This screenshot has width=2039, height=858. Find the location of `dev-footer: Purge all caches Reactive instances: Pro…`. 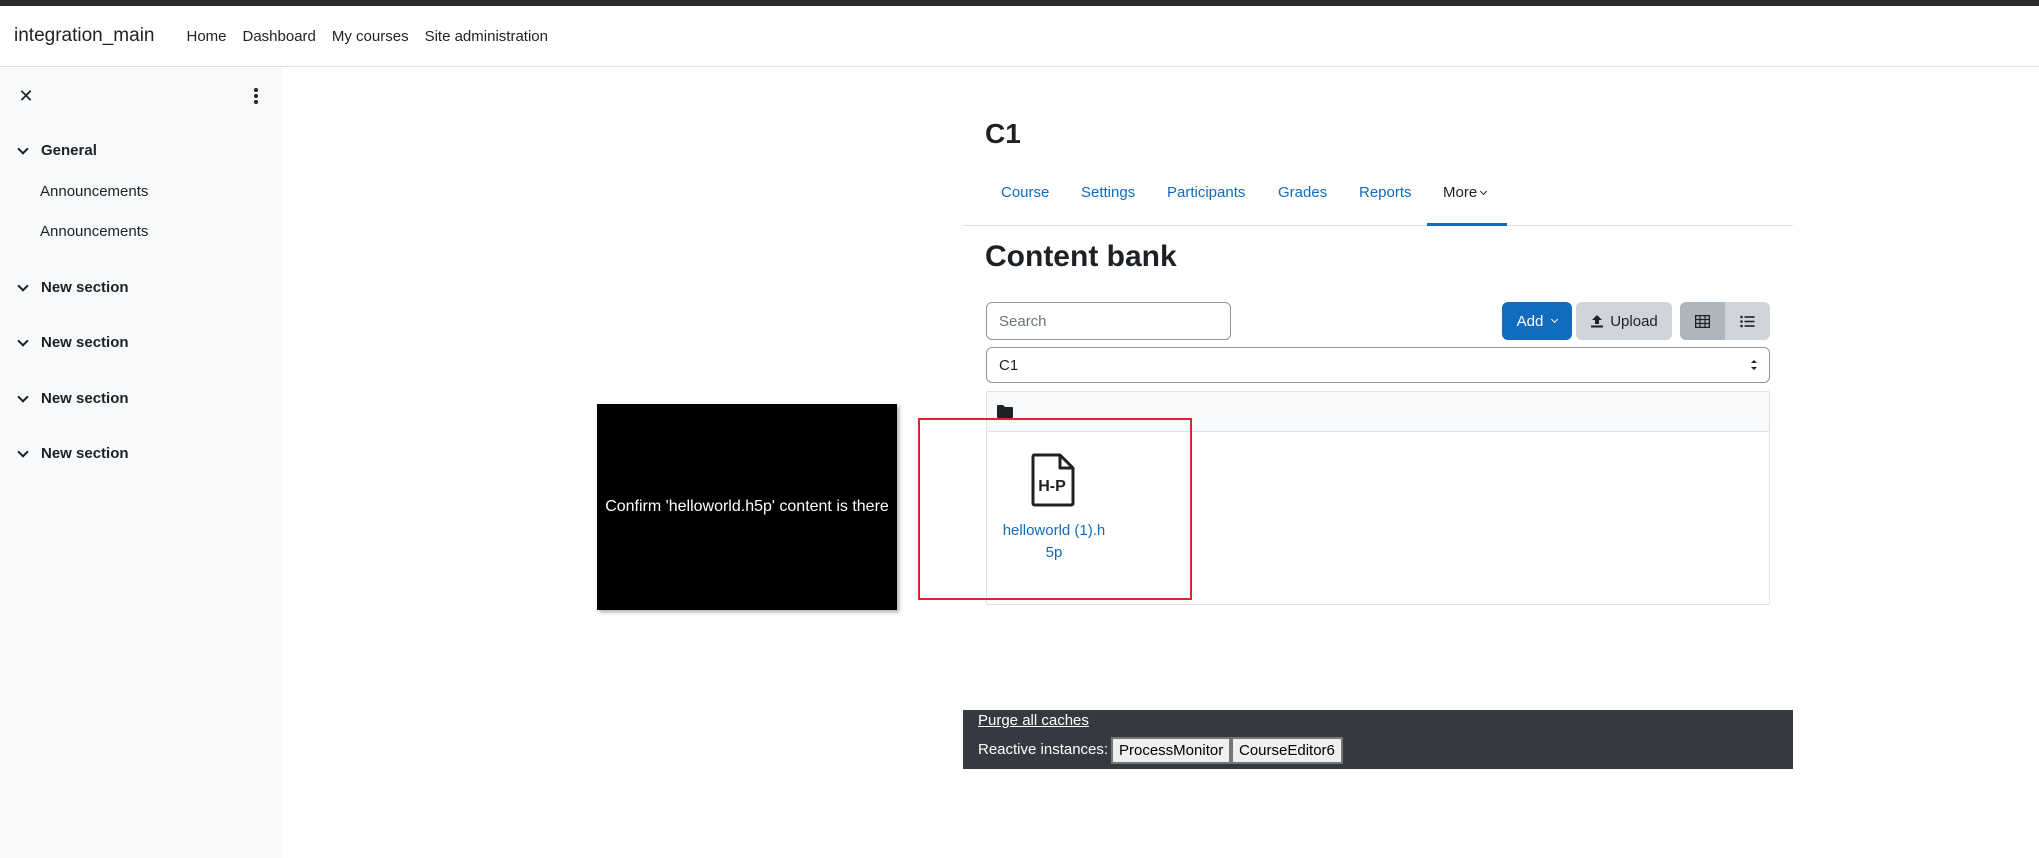

dev-footer: Purge all caches Reactive instances: Pro… is located at coordinates (1378, 739).